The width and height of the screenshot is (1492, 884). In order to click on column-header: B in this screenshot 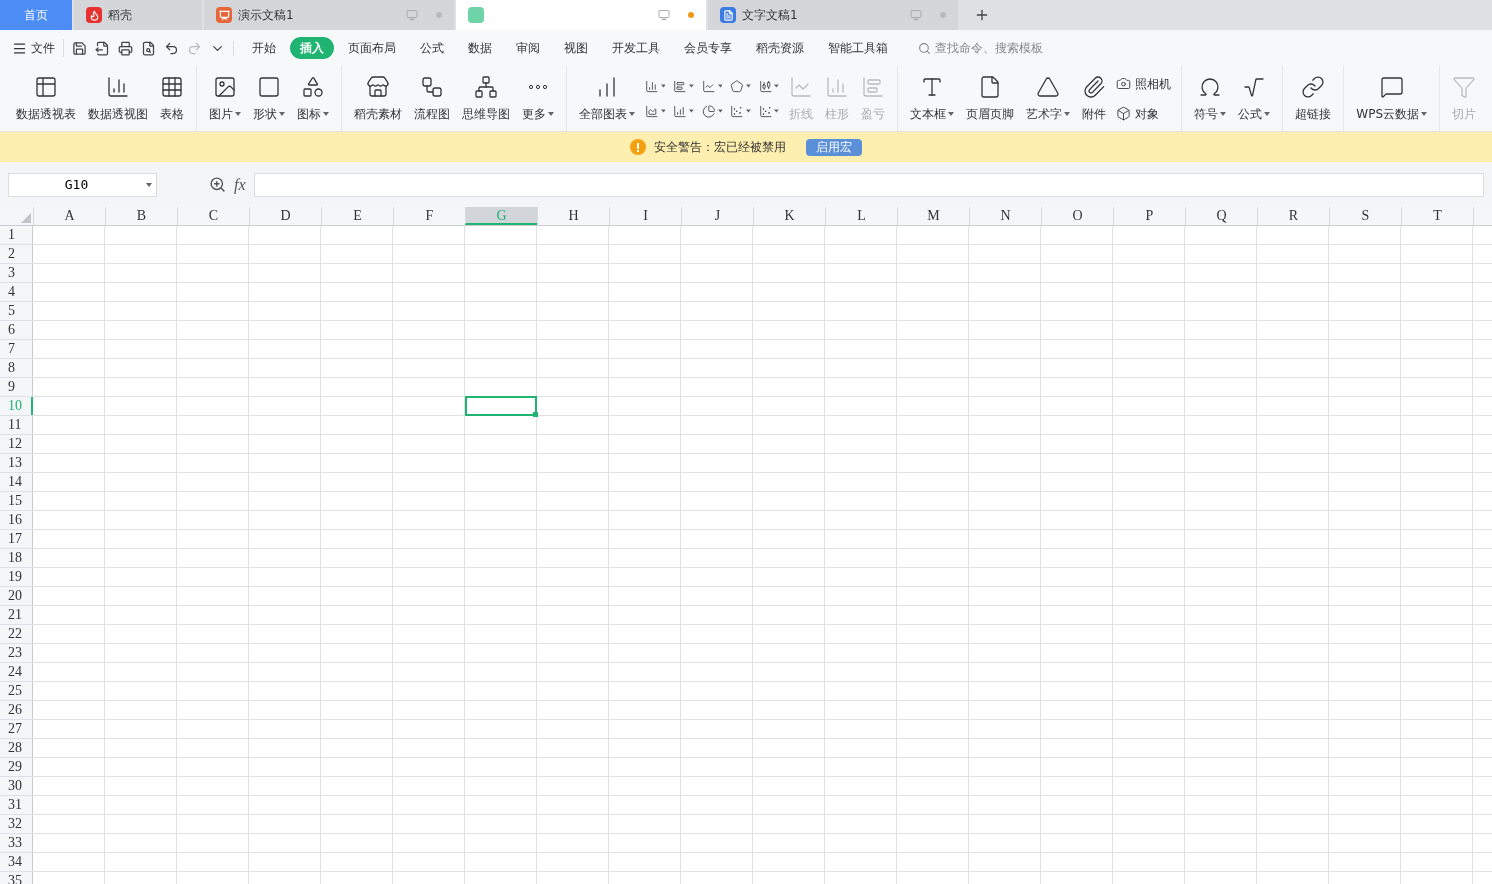, I will do `click(141, 216)`.